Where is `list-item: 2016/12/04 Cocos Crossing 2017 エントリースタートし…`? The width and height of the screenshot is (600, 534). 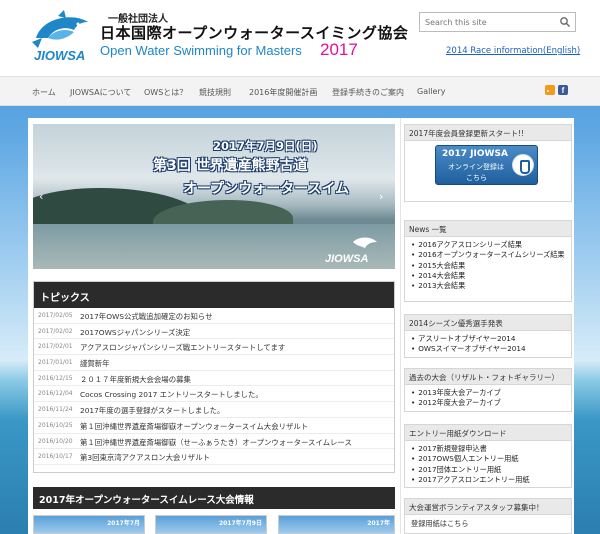 list-item: 2016/12/04 Cocos Crossing 2017 エントリースタートし… is located at coordinates (214, 394).